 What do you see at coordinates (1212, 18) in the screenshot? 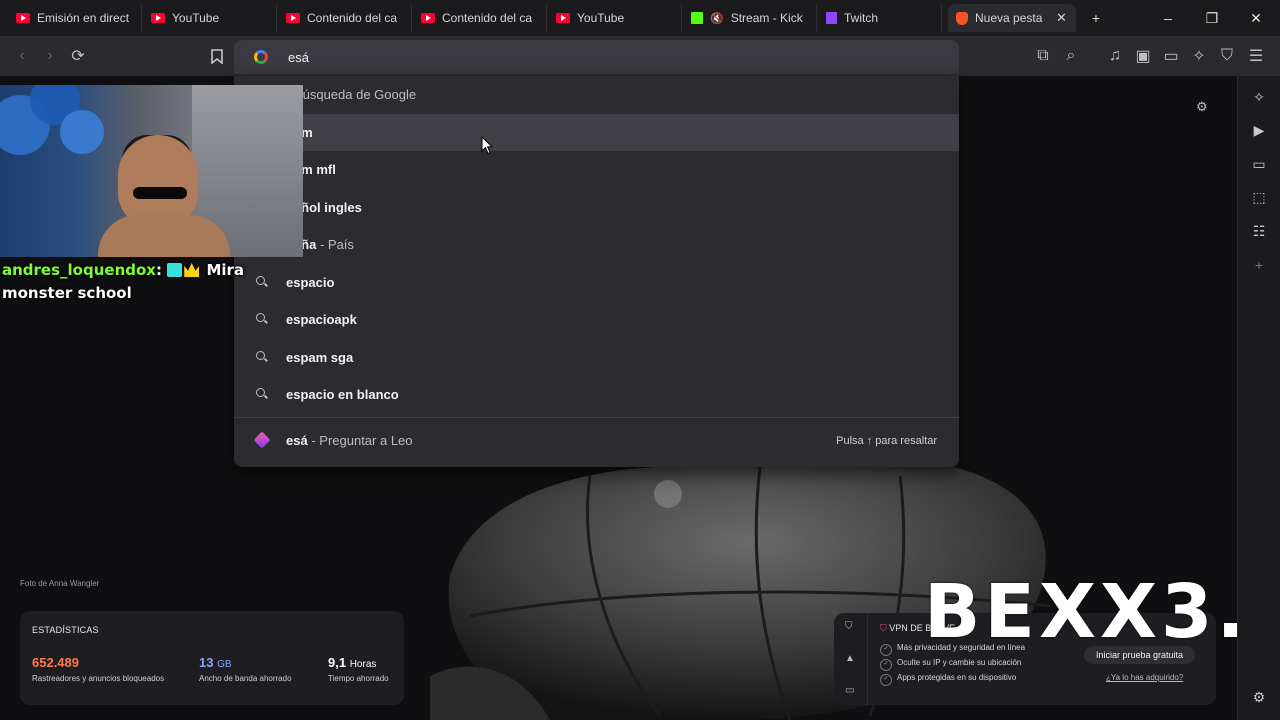
I see `restore-button: ❐` at bounding box center [1212, 18].